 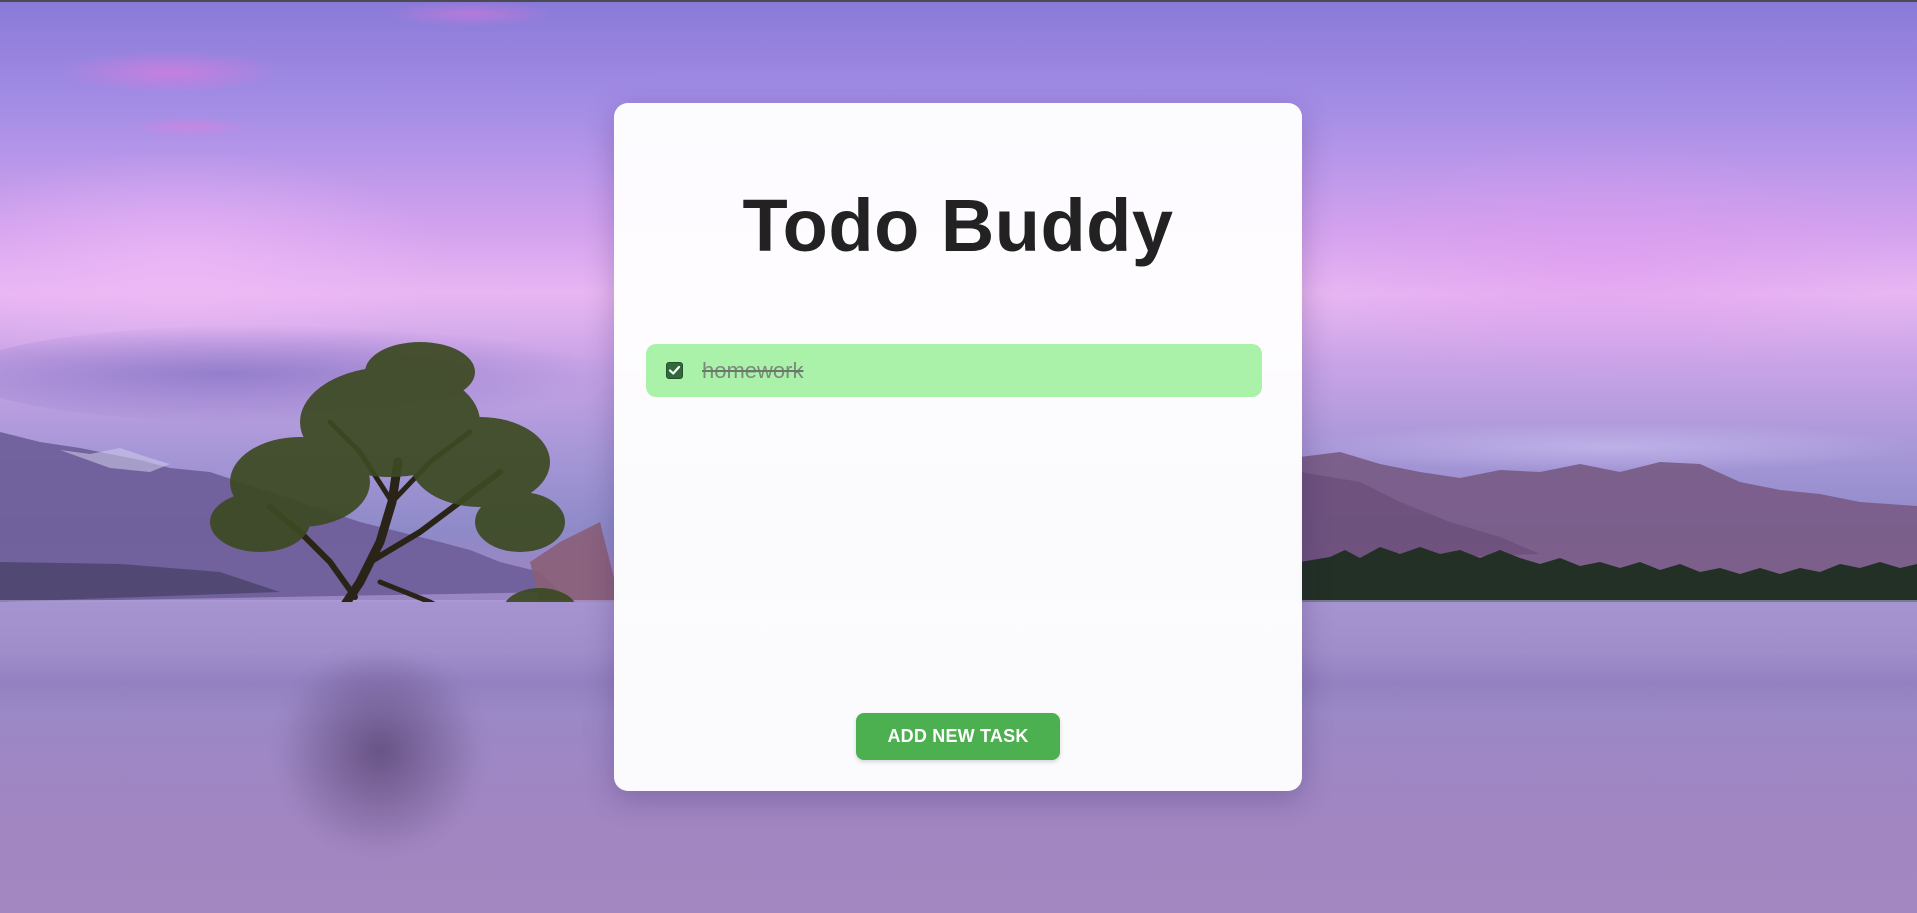 I want to click on task-item: homework, so click(x=954, y=370).